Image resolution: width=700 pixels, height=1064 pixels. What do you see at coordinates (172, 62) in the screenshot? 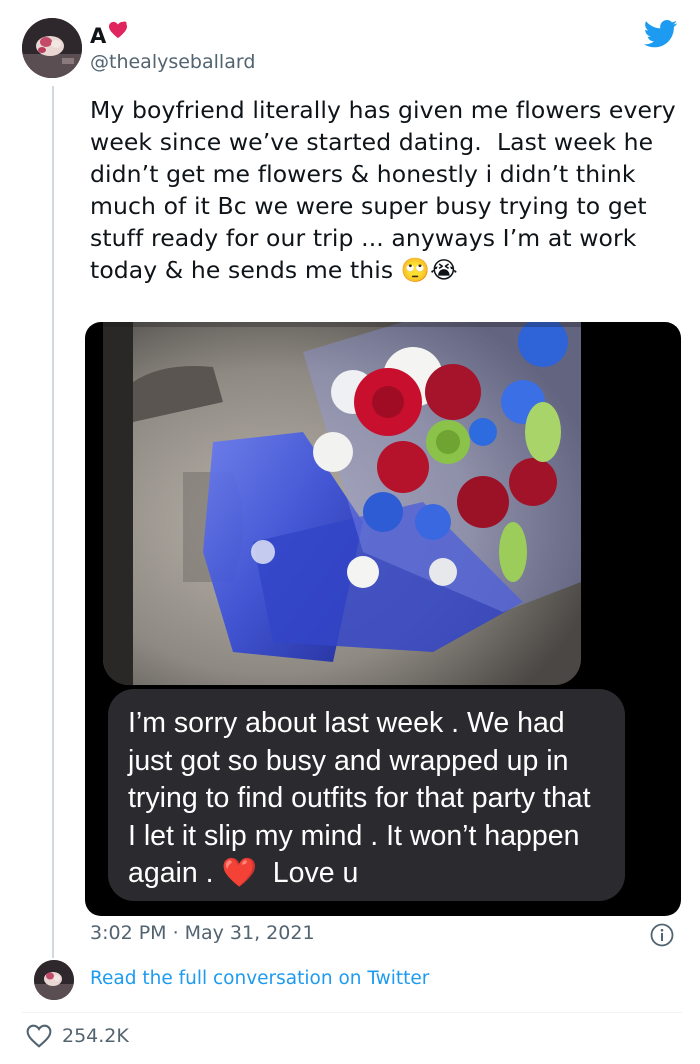
I see `author-handle: @thealyseballard` at bounding box center [172, 62].